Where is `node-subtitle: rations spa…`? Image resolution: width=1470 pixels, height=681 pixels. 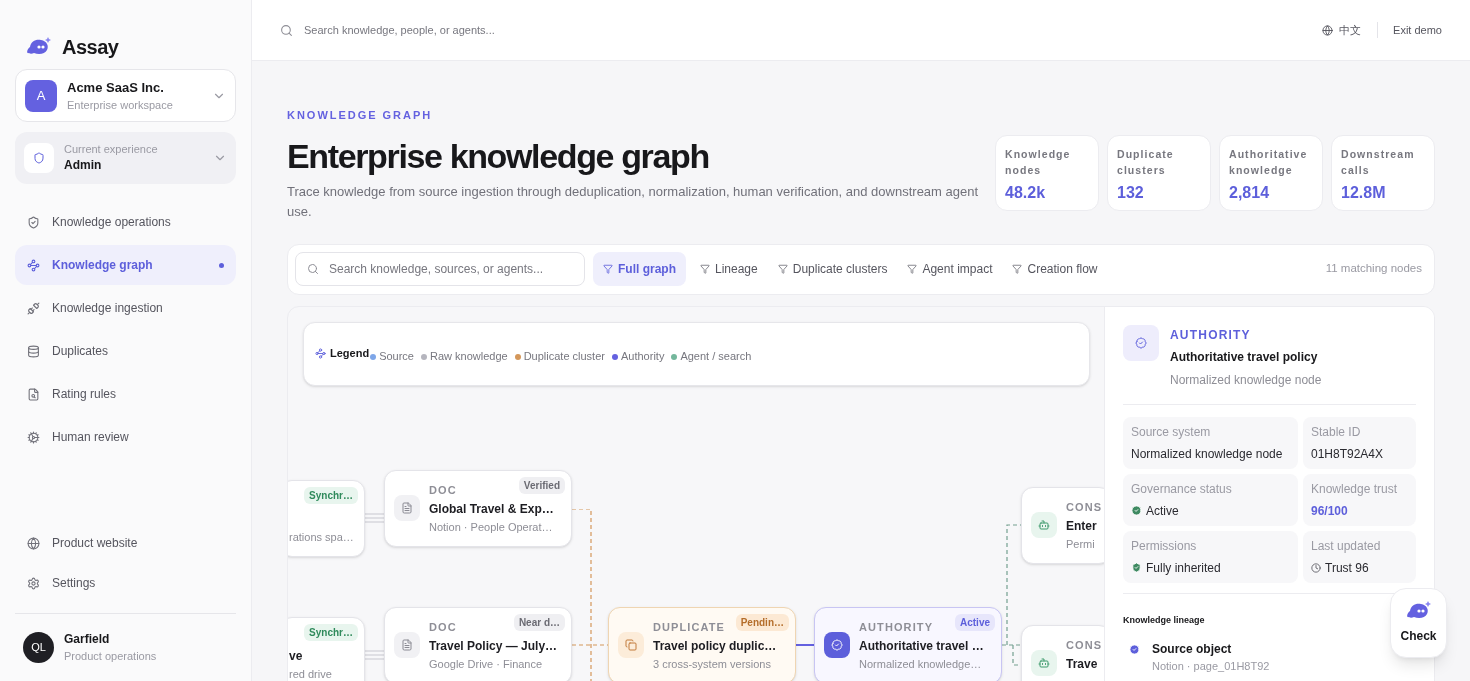
node-subtitle: rations spa… is located at coordinates (321, 537).